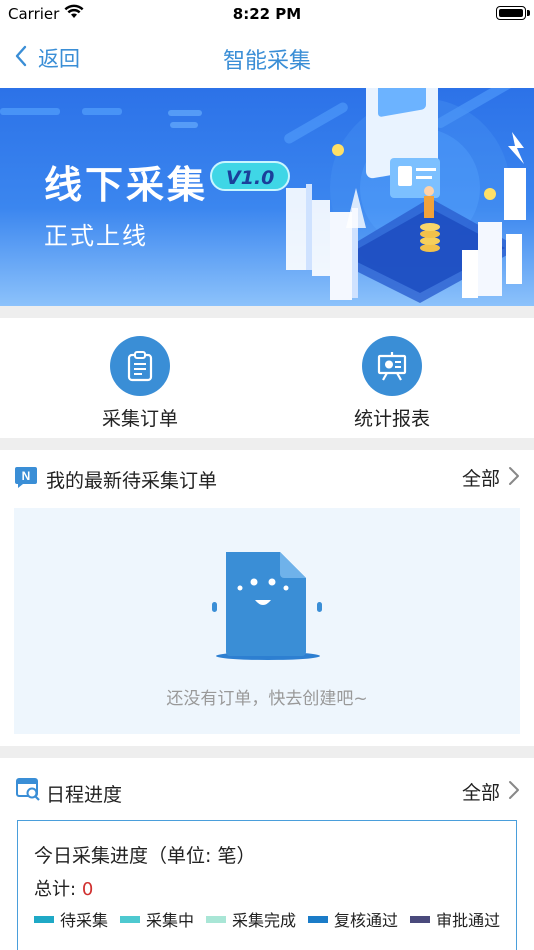 This screenshot has height=950, width=534. Describe the element at coordinates (468, 920) in the screenshot. I see `legend-label: 审批通过` at that location.